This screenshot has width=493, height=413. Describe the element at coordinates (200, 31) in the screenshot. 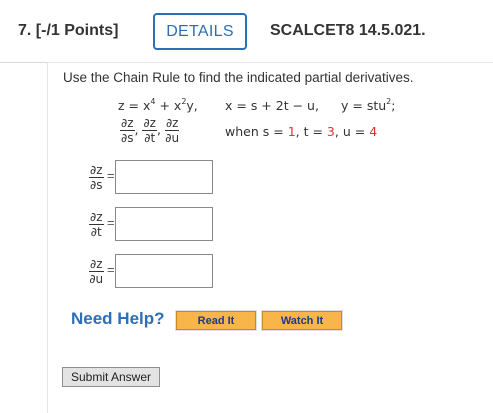

I see `details-button: DETAILS` at that location.